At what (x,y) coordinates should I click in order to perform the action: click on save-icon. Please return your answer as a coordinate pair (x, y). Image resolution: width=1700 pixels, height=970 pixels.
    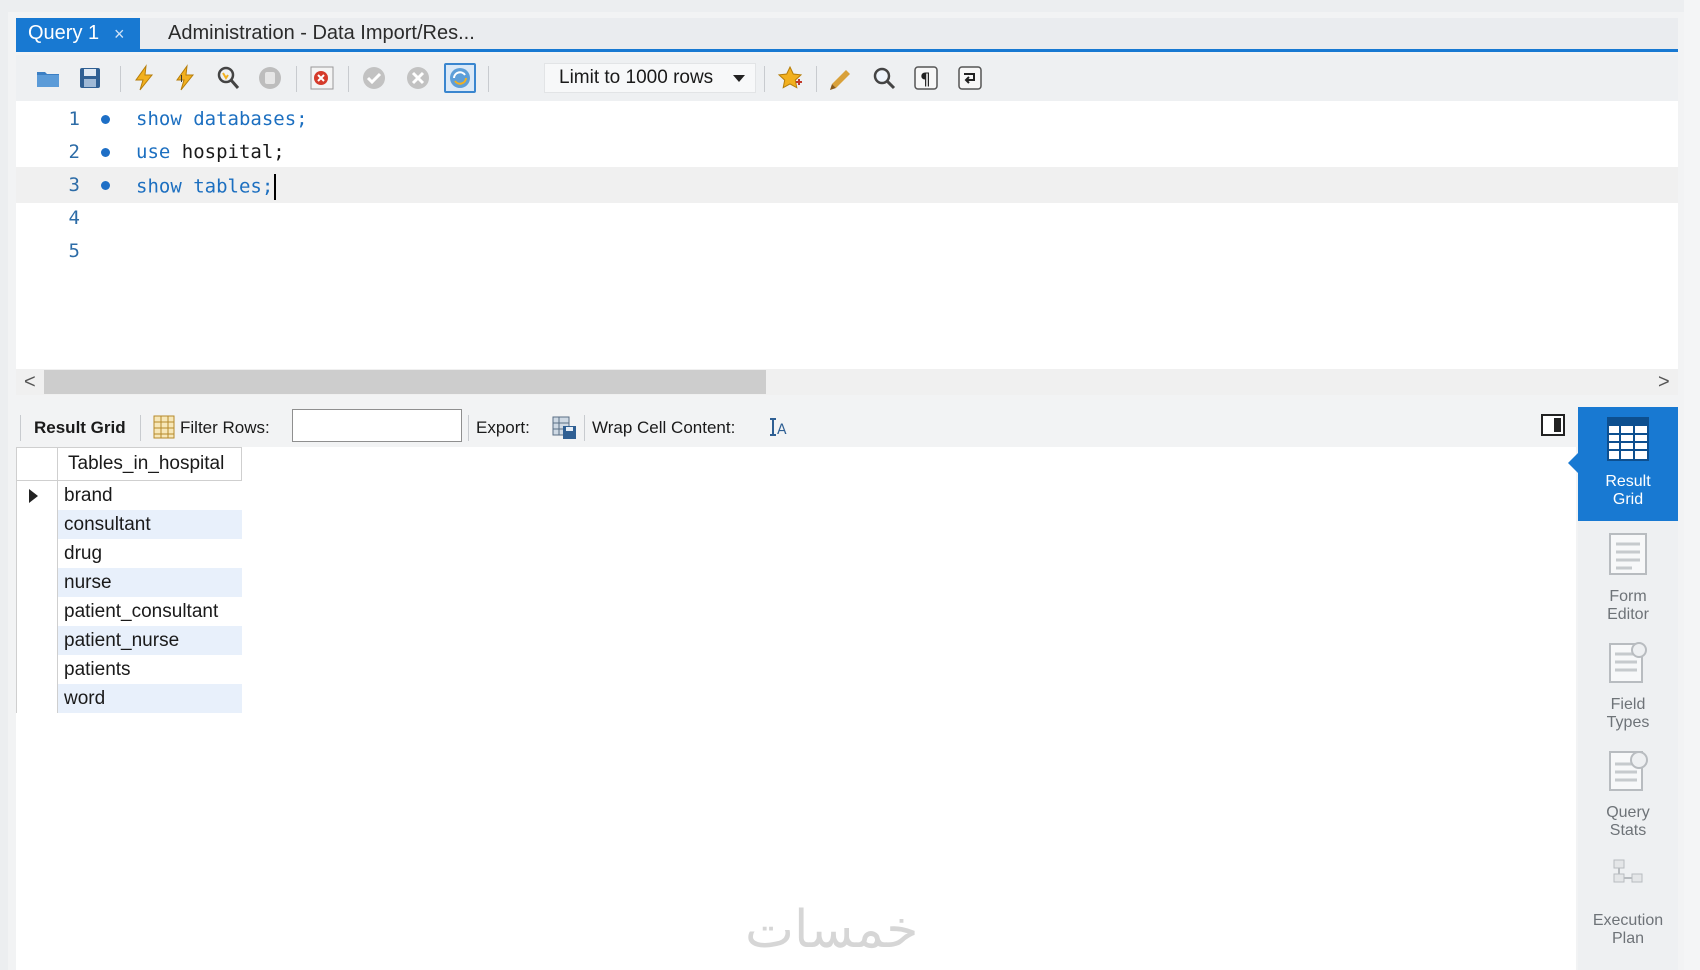
    Looking at the image, I should click on (90, 78).